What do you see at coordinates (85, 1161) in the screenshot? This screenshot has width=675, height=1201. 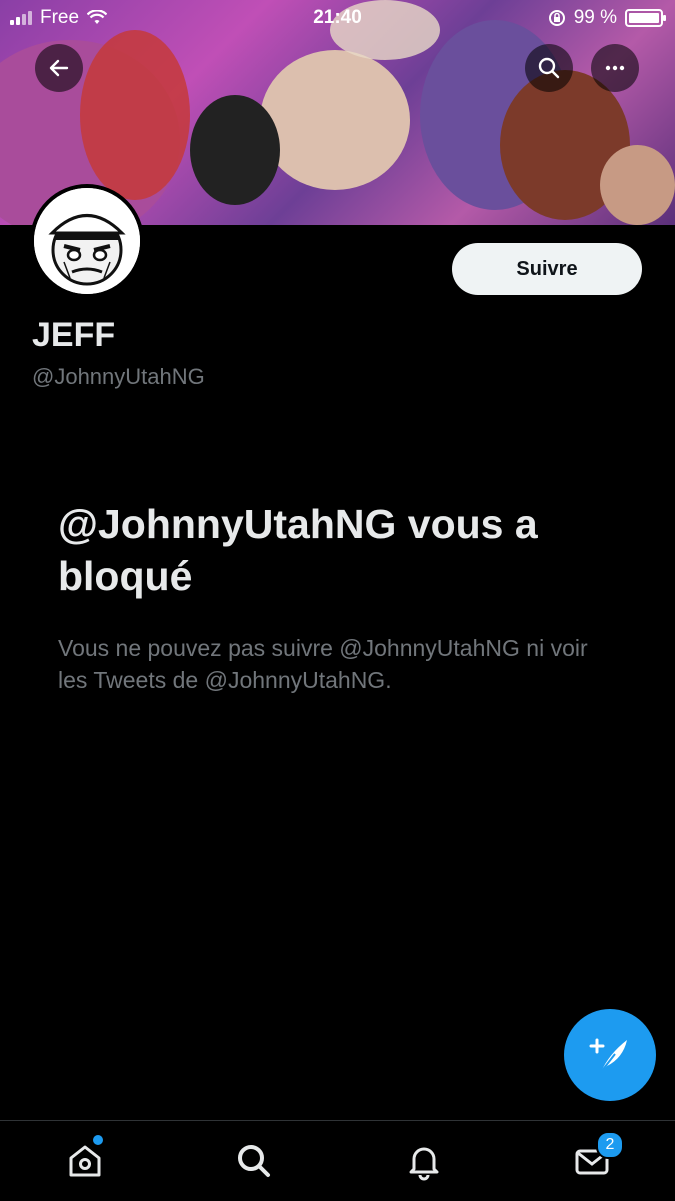 I see `home-icon` at bounding box center [85, 1161].